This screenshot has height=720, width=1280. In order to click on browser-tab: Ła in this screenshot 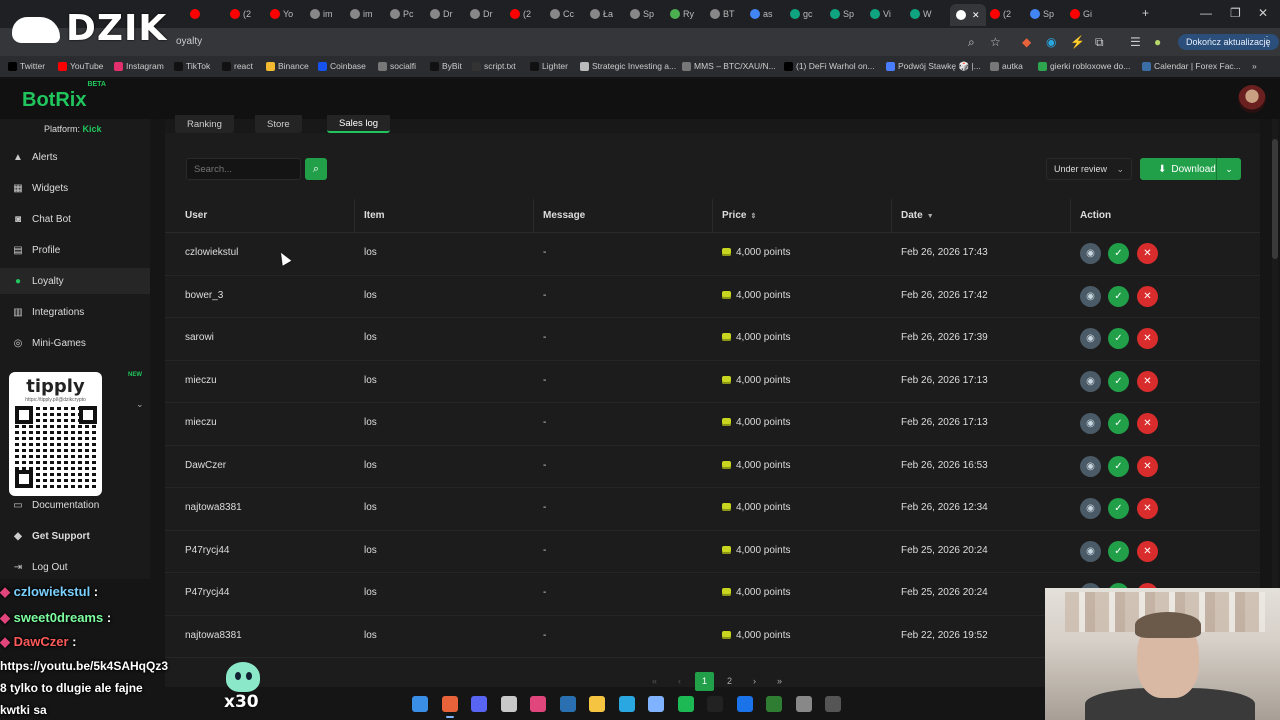, I will do `click(601, 14)`.